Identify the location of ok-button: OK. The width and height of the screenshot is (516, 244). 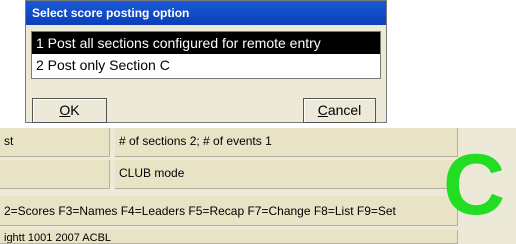
(69, 110).